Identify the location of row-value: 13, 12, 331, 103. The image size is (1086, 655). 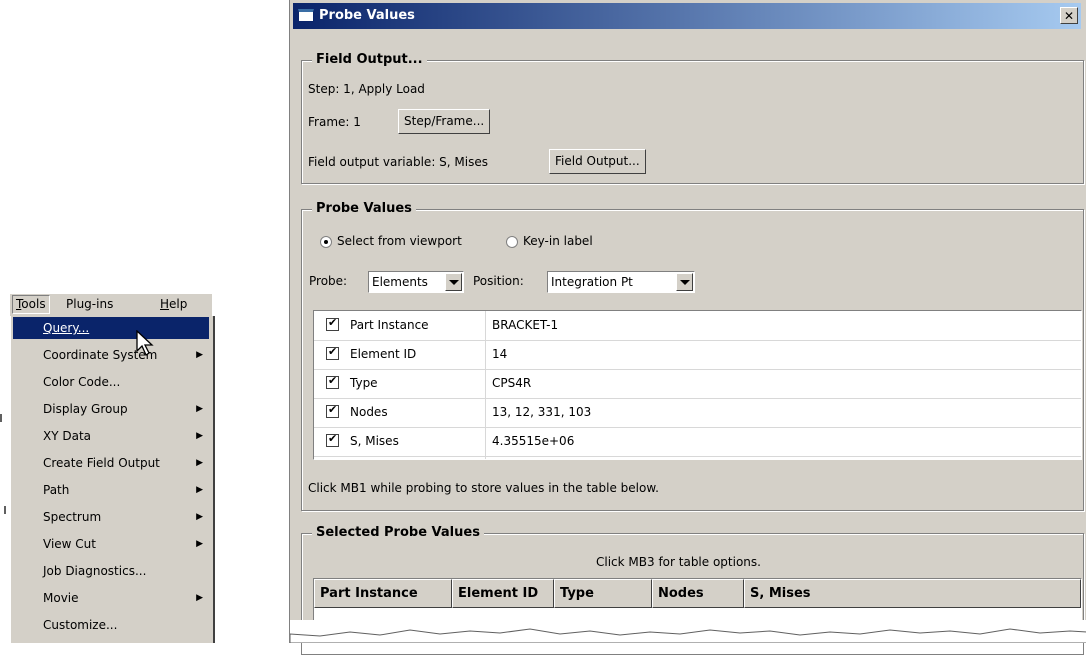
(542, 412).